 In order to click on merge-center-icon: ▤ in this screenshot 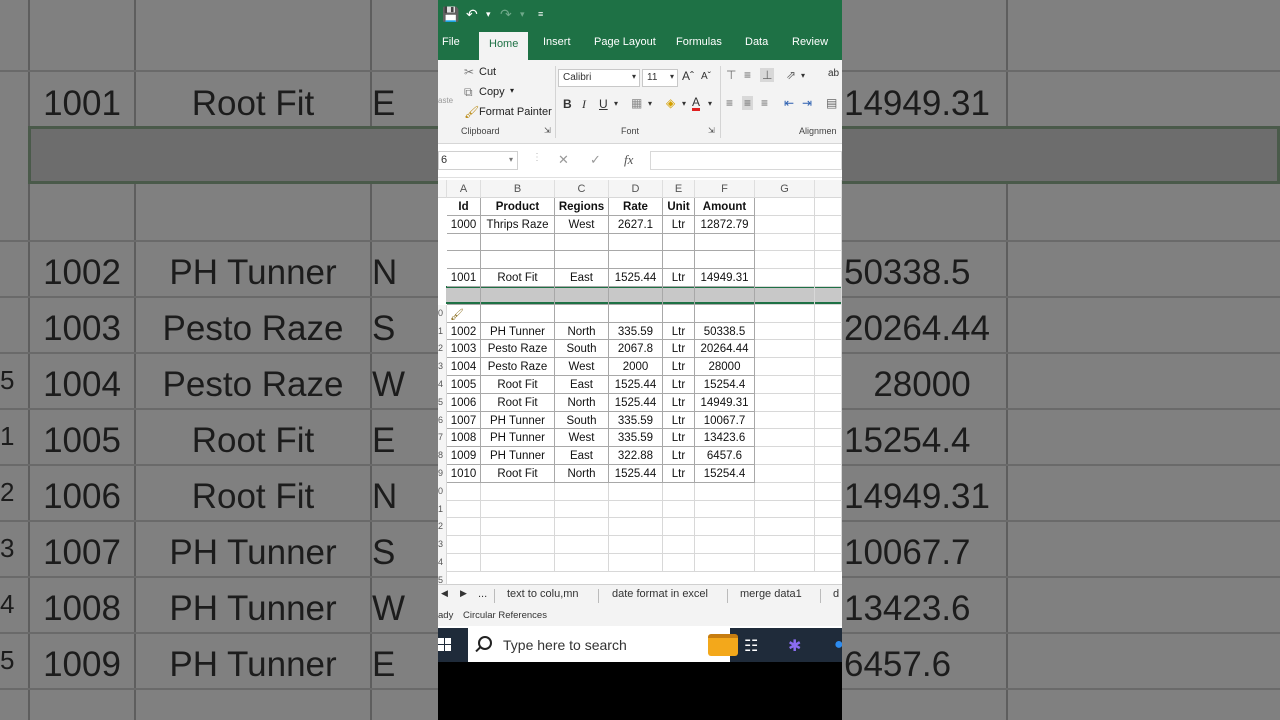, I will do `click(831, 103)`.